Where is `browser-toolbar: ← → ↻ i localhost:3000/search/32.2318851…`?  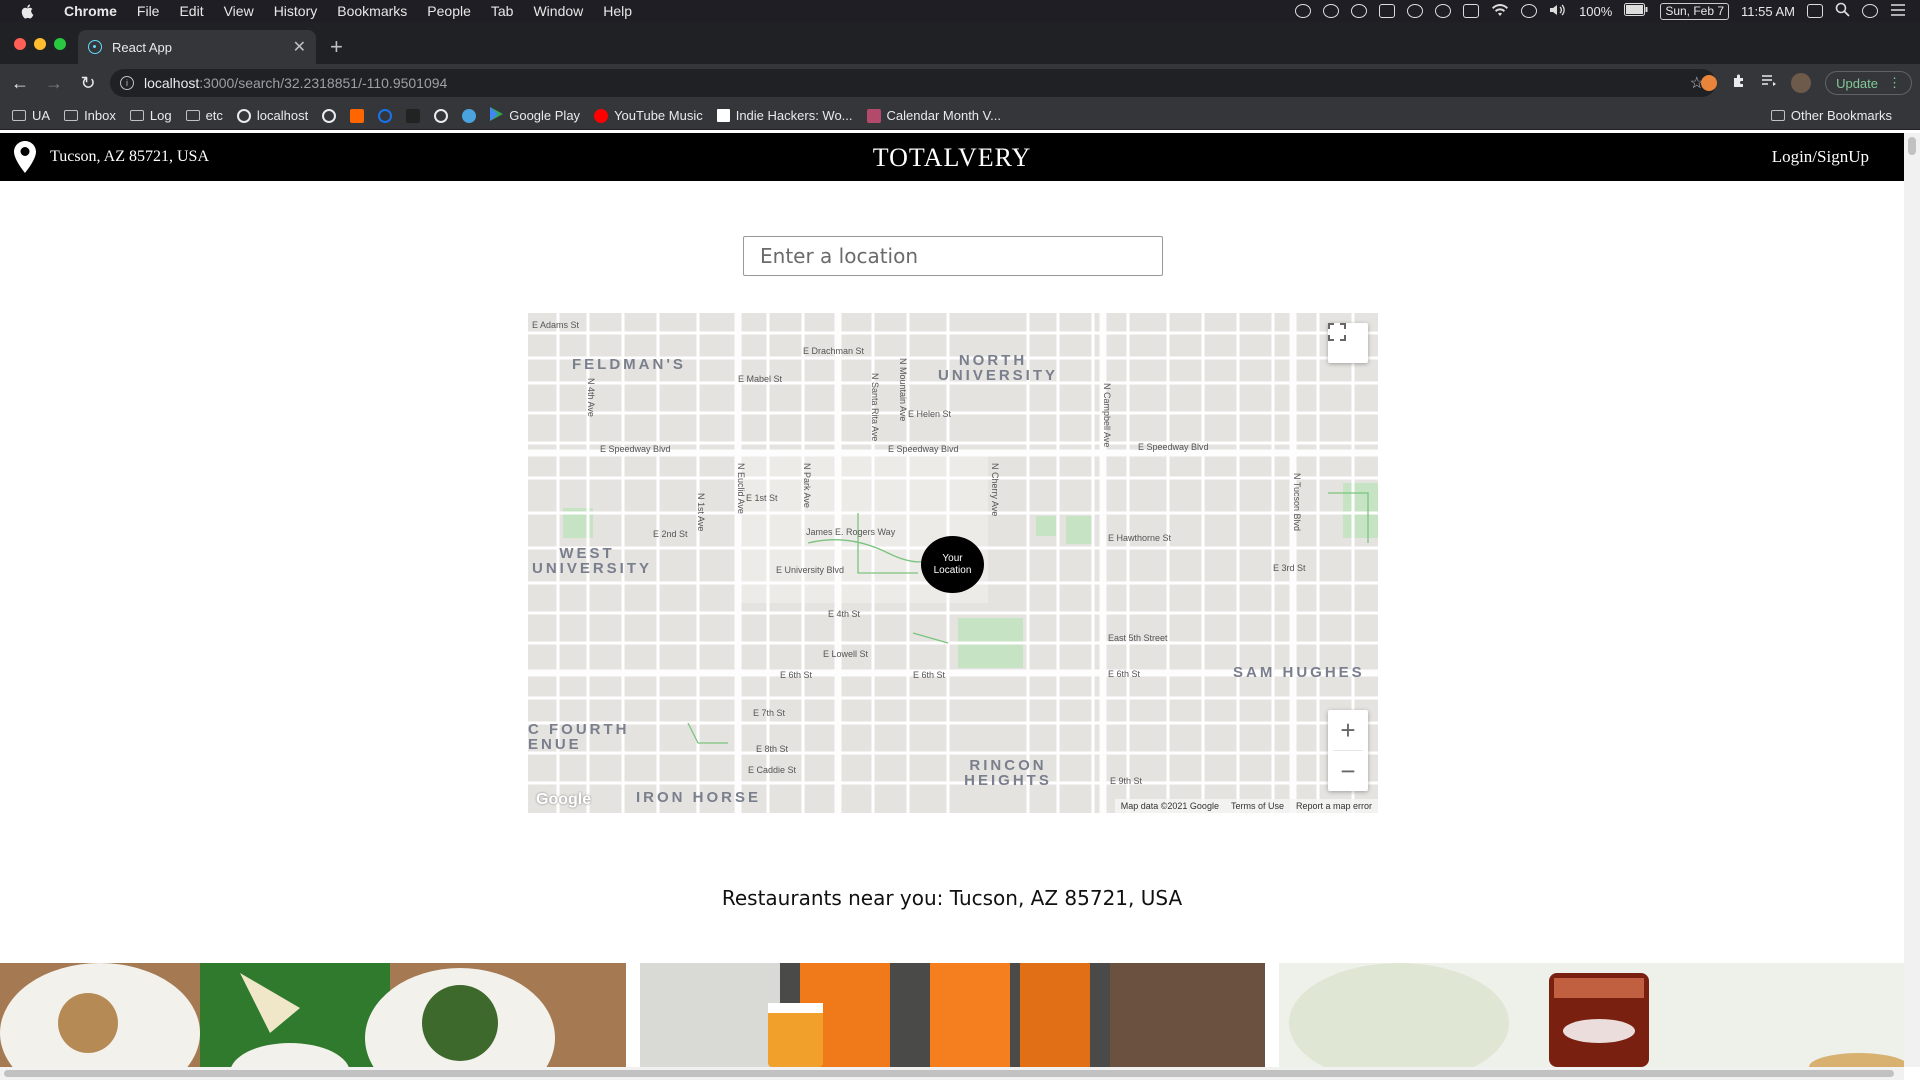
browser-toolbar: ← → ↻ i localhost:3000/search/32.2318851… is located at coordinates (960, 83).